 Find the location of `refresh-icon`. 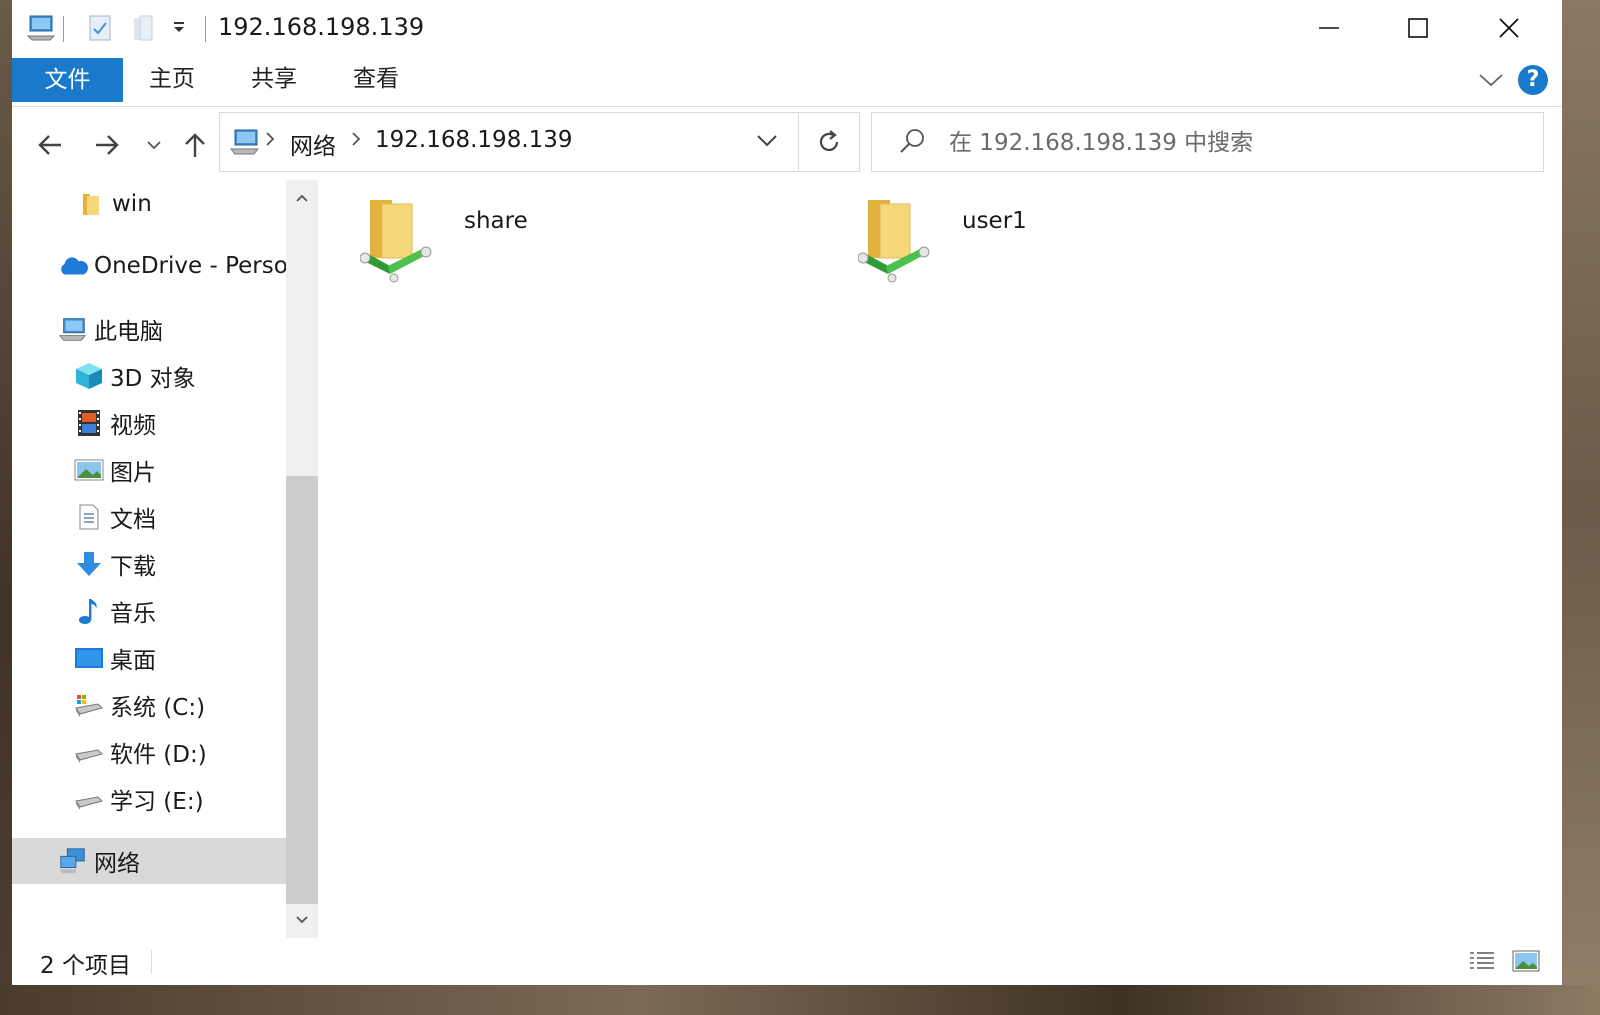

refresh-icon is located at coordinates (829, 140).